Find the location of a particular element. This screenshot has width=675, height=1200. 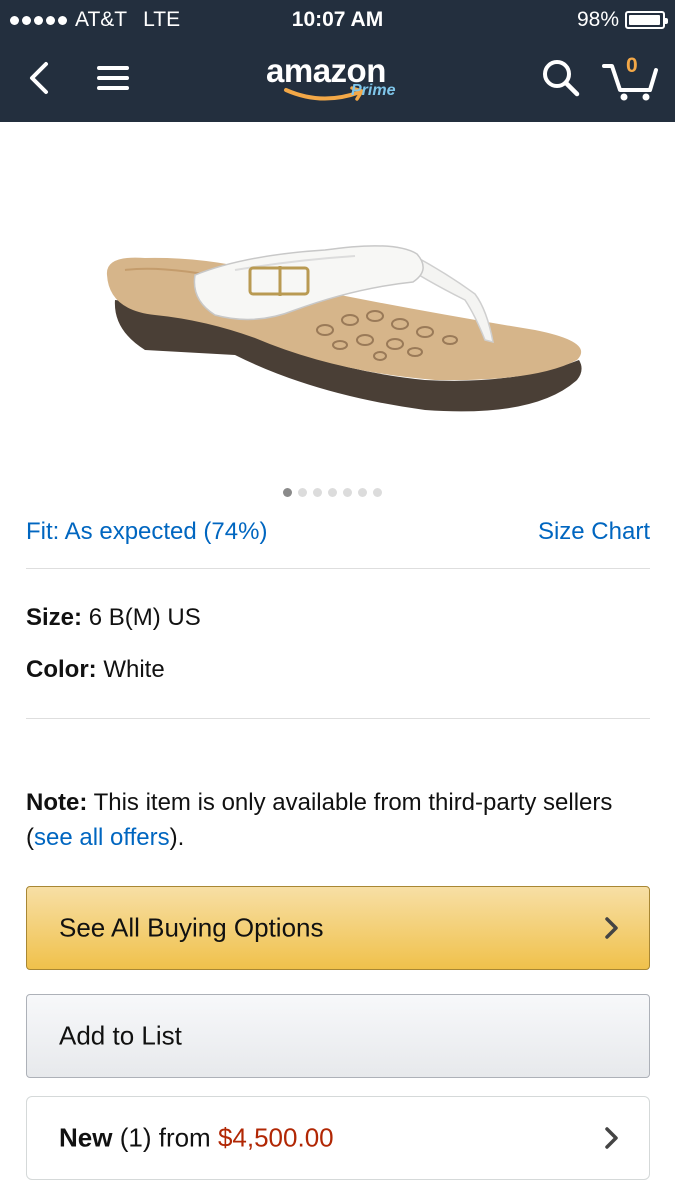

see-all-buying-options-button: See All Buying Options is located at coordinates (338, 928).